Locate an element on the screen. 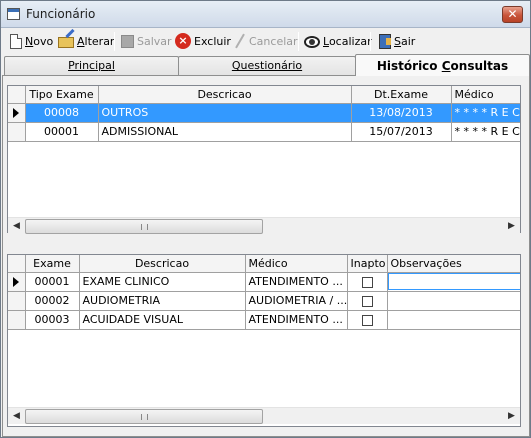 The image size is (531, 438). novo-label-accel: N is located at coordinates (29, 41).